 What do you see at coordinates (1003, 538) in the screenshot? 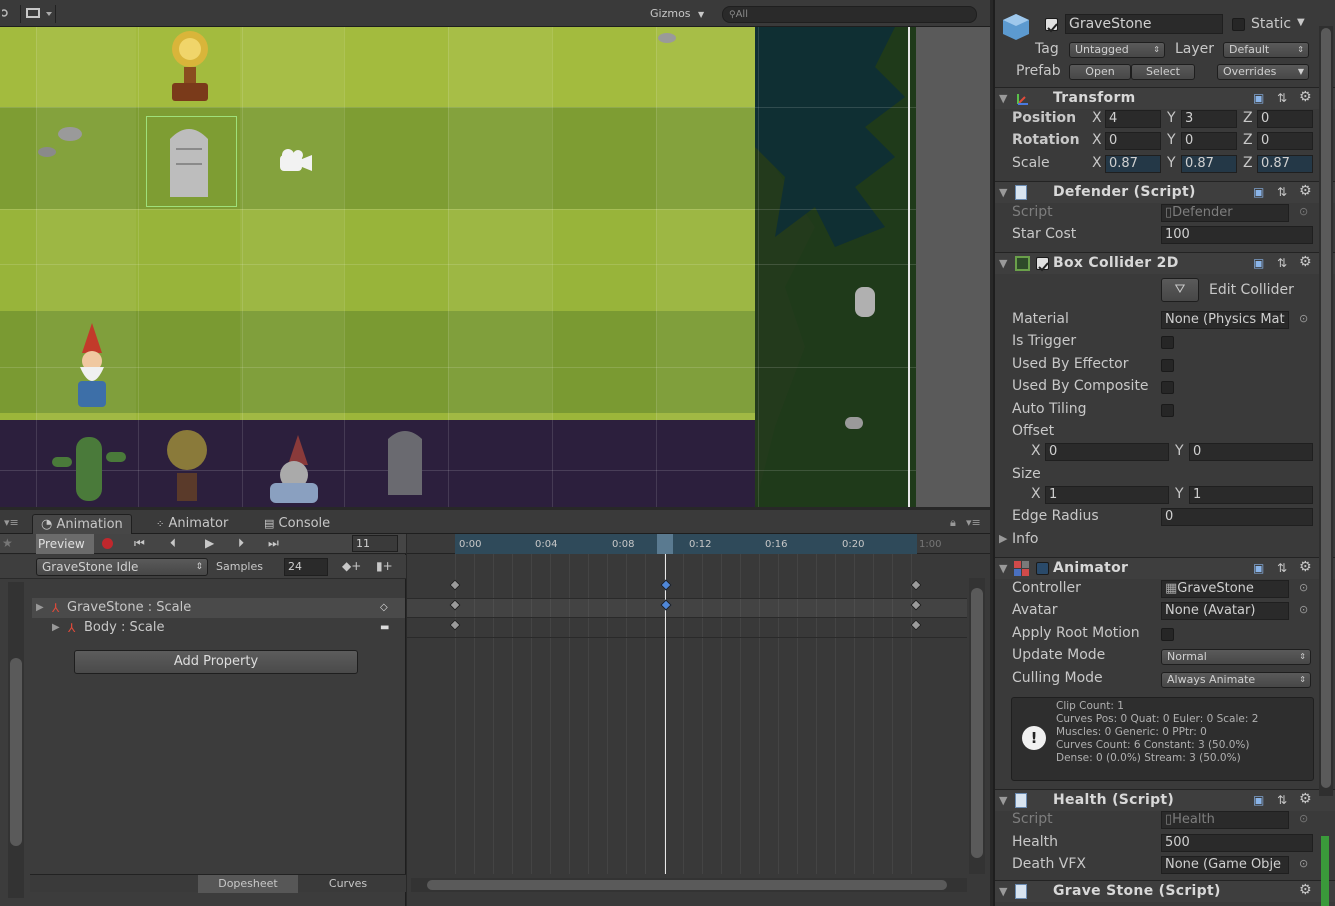
I see `fold-arrow-icon: ▶` at bounding box center [1003, 538].